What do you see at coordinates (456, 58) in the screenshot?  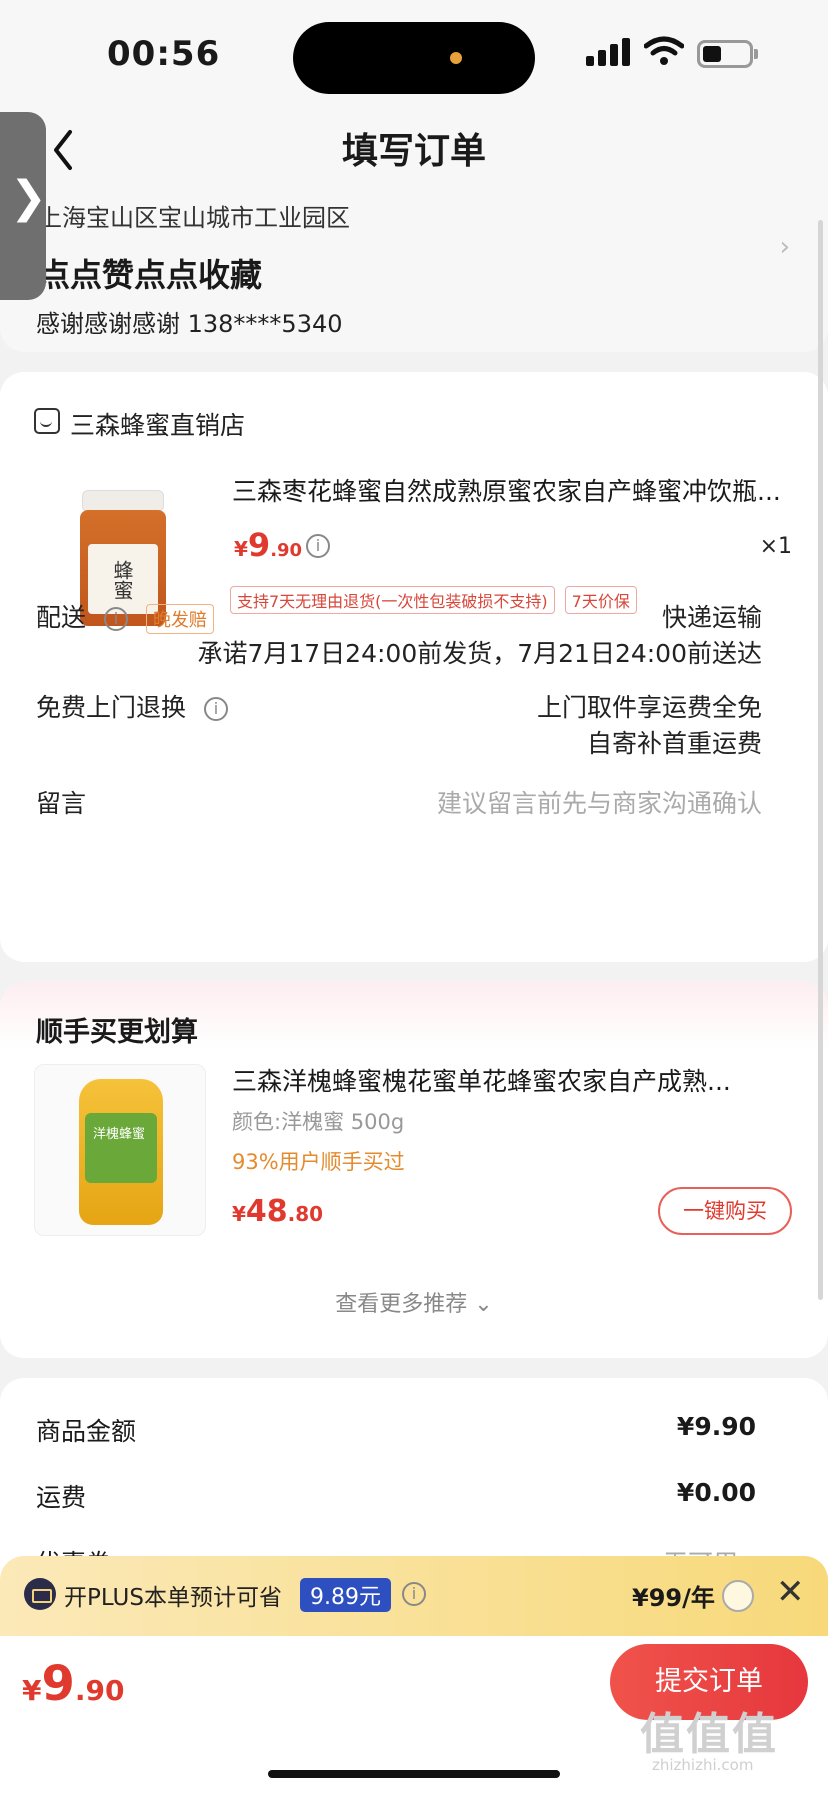 I see `recording-dot-icon` at bounding box center [456, 58].